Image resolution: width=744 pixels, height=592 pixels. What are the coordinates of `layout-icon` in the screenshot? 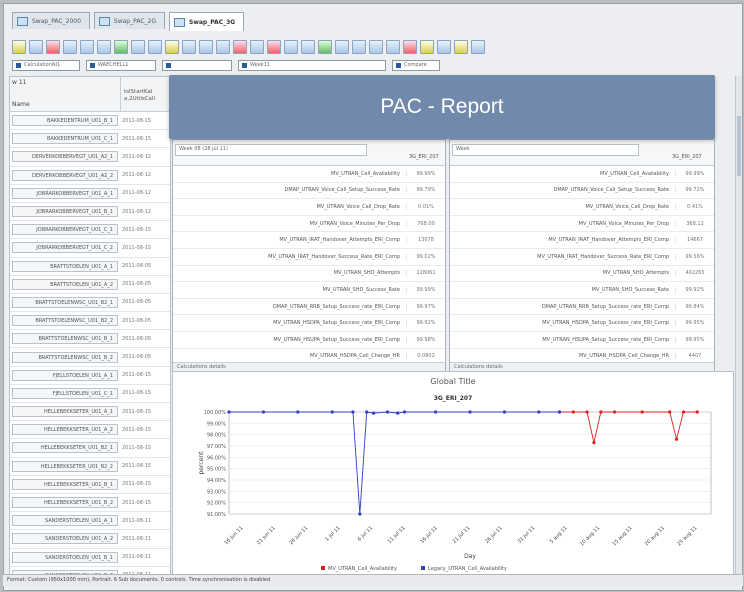 It's located at (291, 47).